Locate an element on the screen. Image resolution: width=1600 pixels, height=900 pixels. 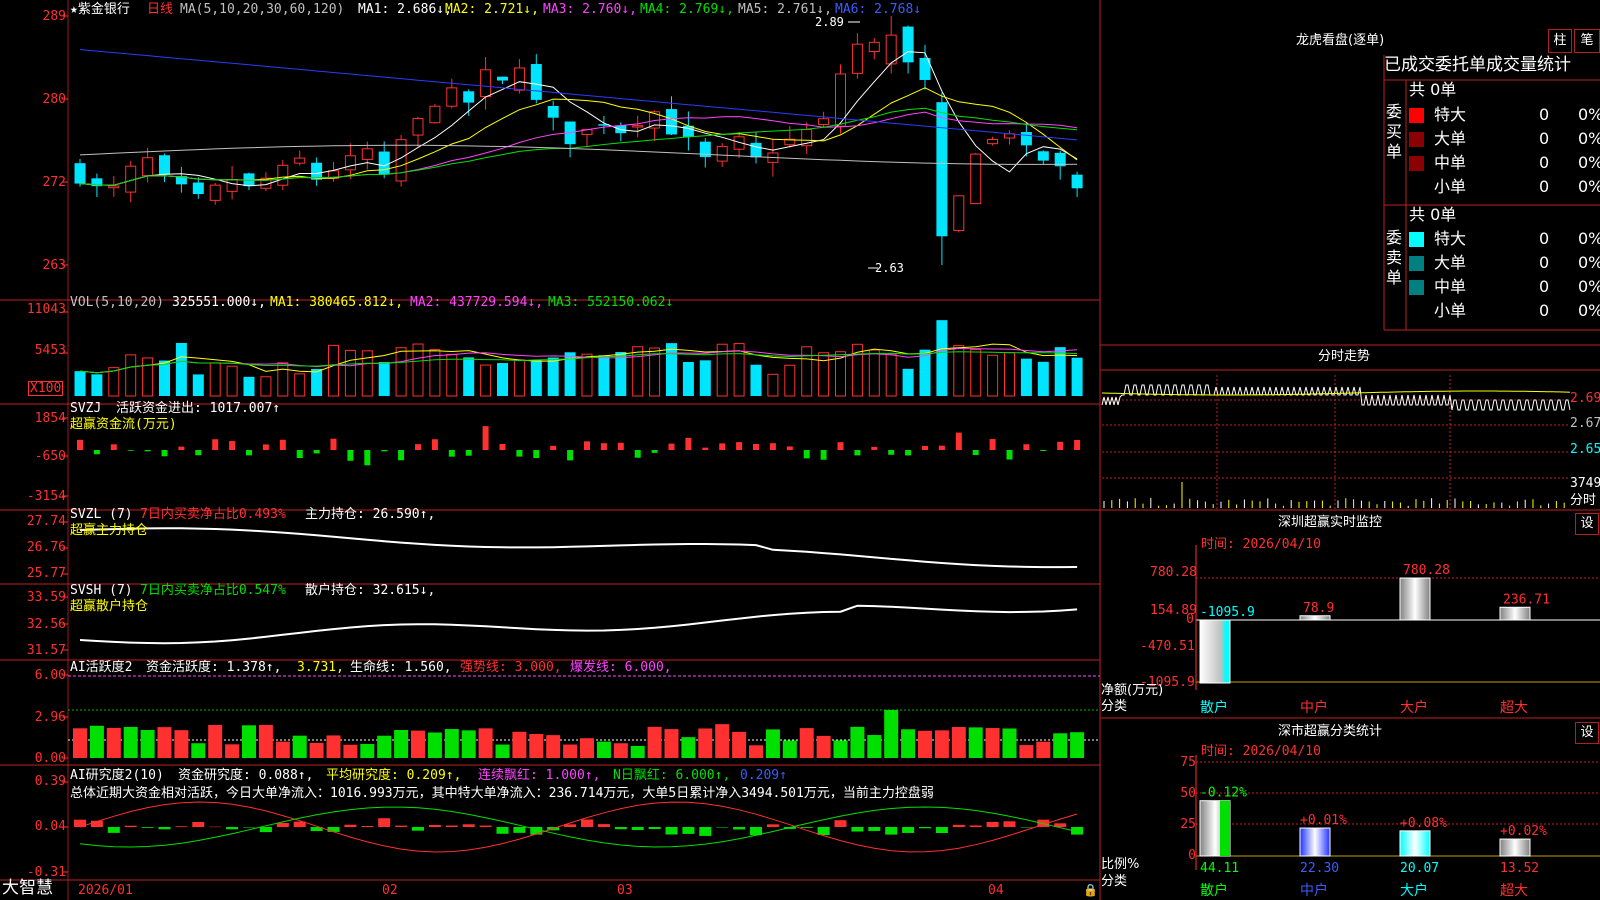
column-view-button: 柱 is located at coordinates (1560, 41).